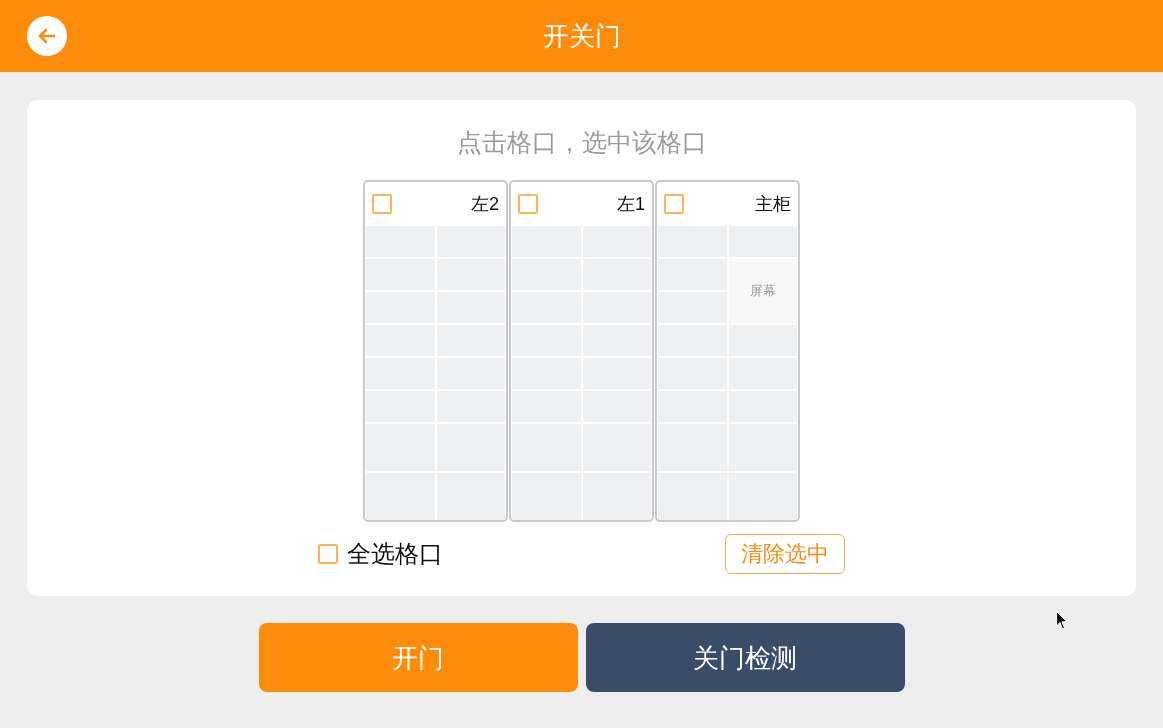 This screenshot has height=728, width=1163. What do you see at coordinates (762, 291) in the screenshot?
I see `screen-panel: 屏幕` at bounding box center [762, 291].